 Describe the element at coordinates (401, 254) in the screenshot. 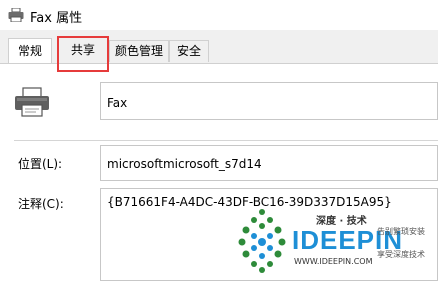

I see `watermark-side-text-2: 享受深度技术` at that location.